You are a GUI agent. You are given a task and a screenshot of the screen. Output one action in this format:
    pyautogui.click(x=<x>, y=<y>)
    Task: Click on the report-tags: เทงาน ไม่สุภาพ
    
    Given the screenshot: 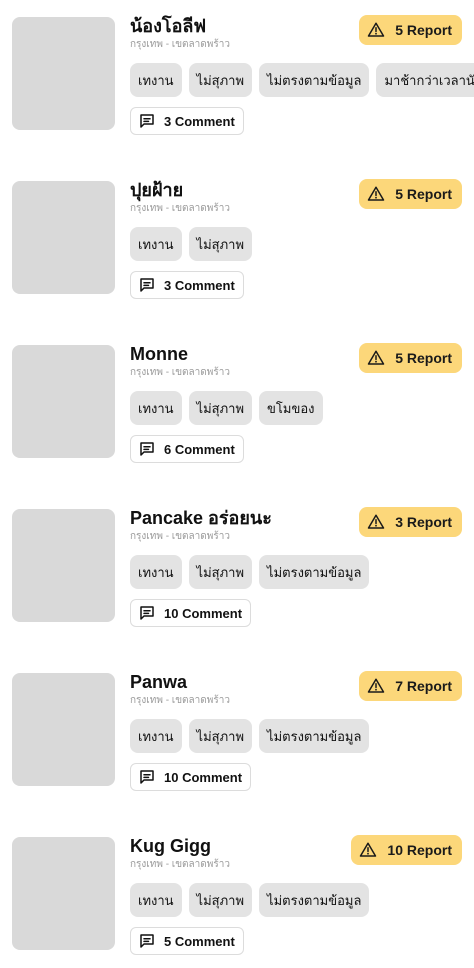 What is the action you would take?
    pyautogui.click(x=191, y=244)
    